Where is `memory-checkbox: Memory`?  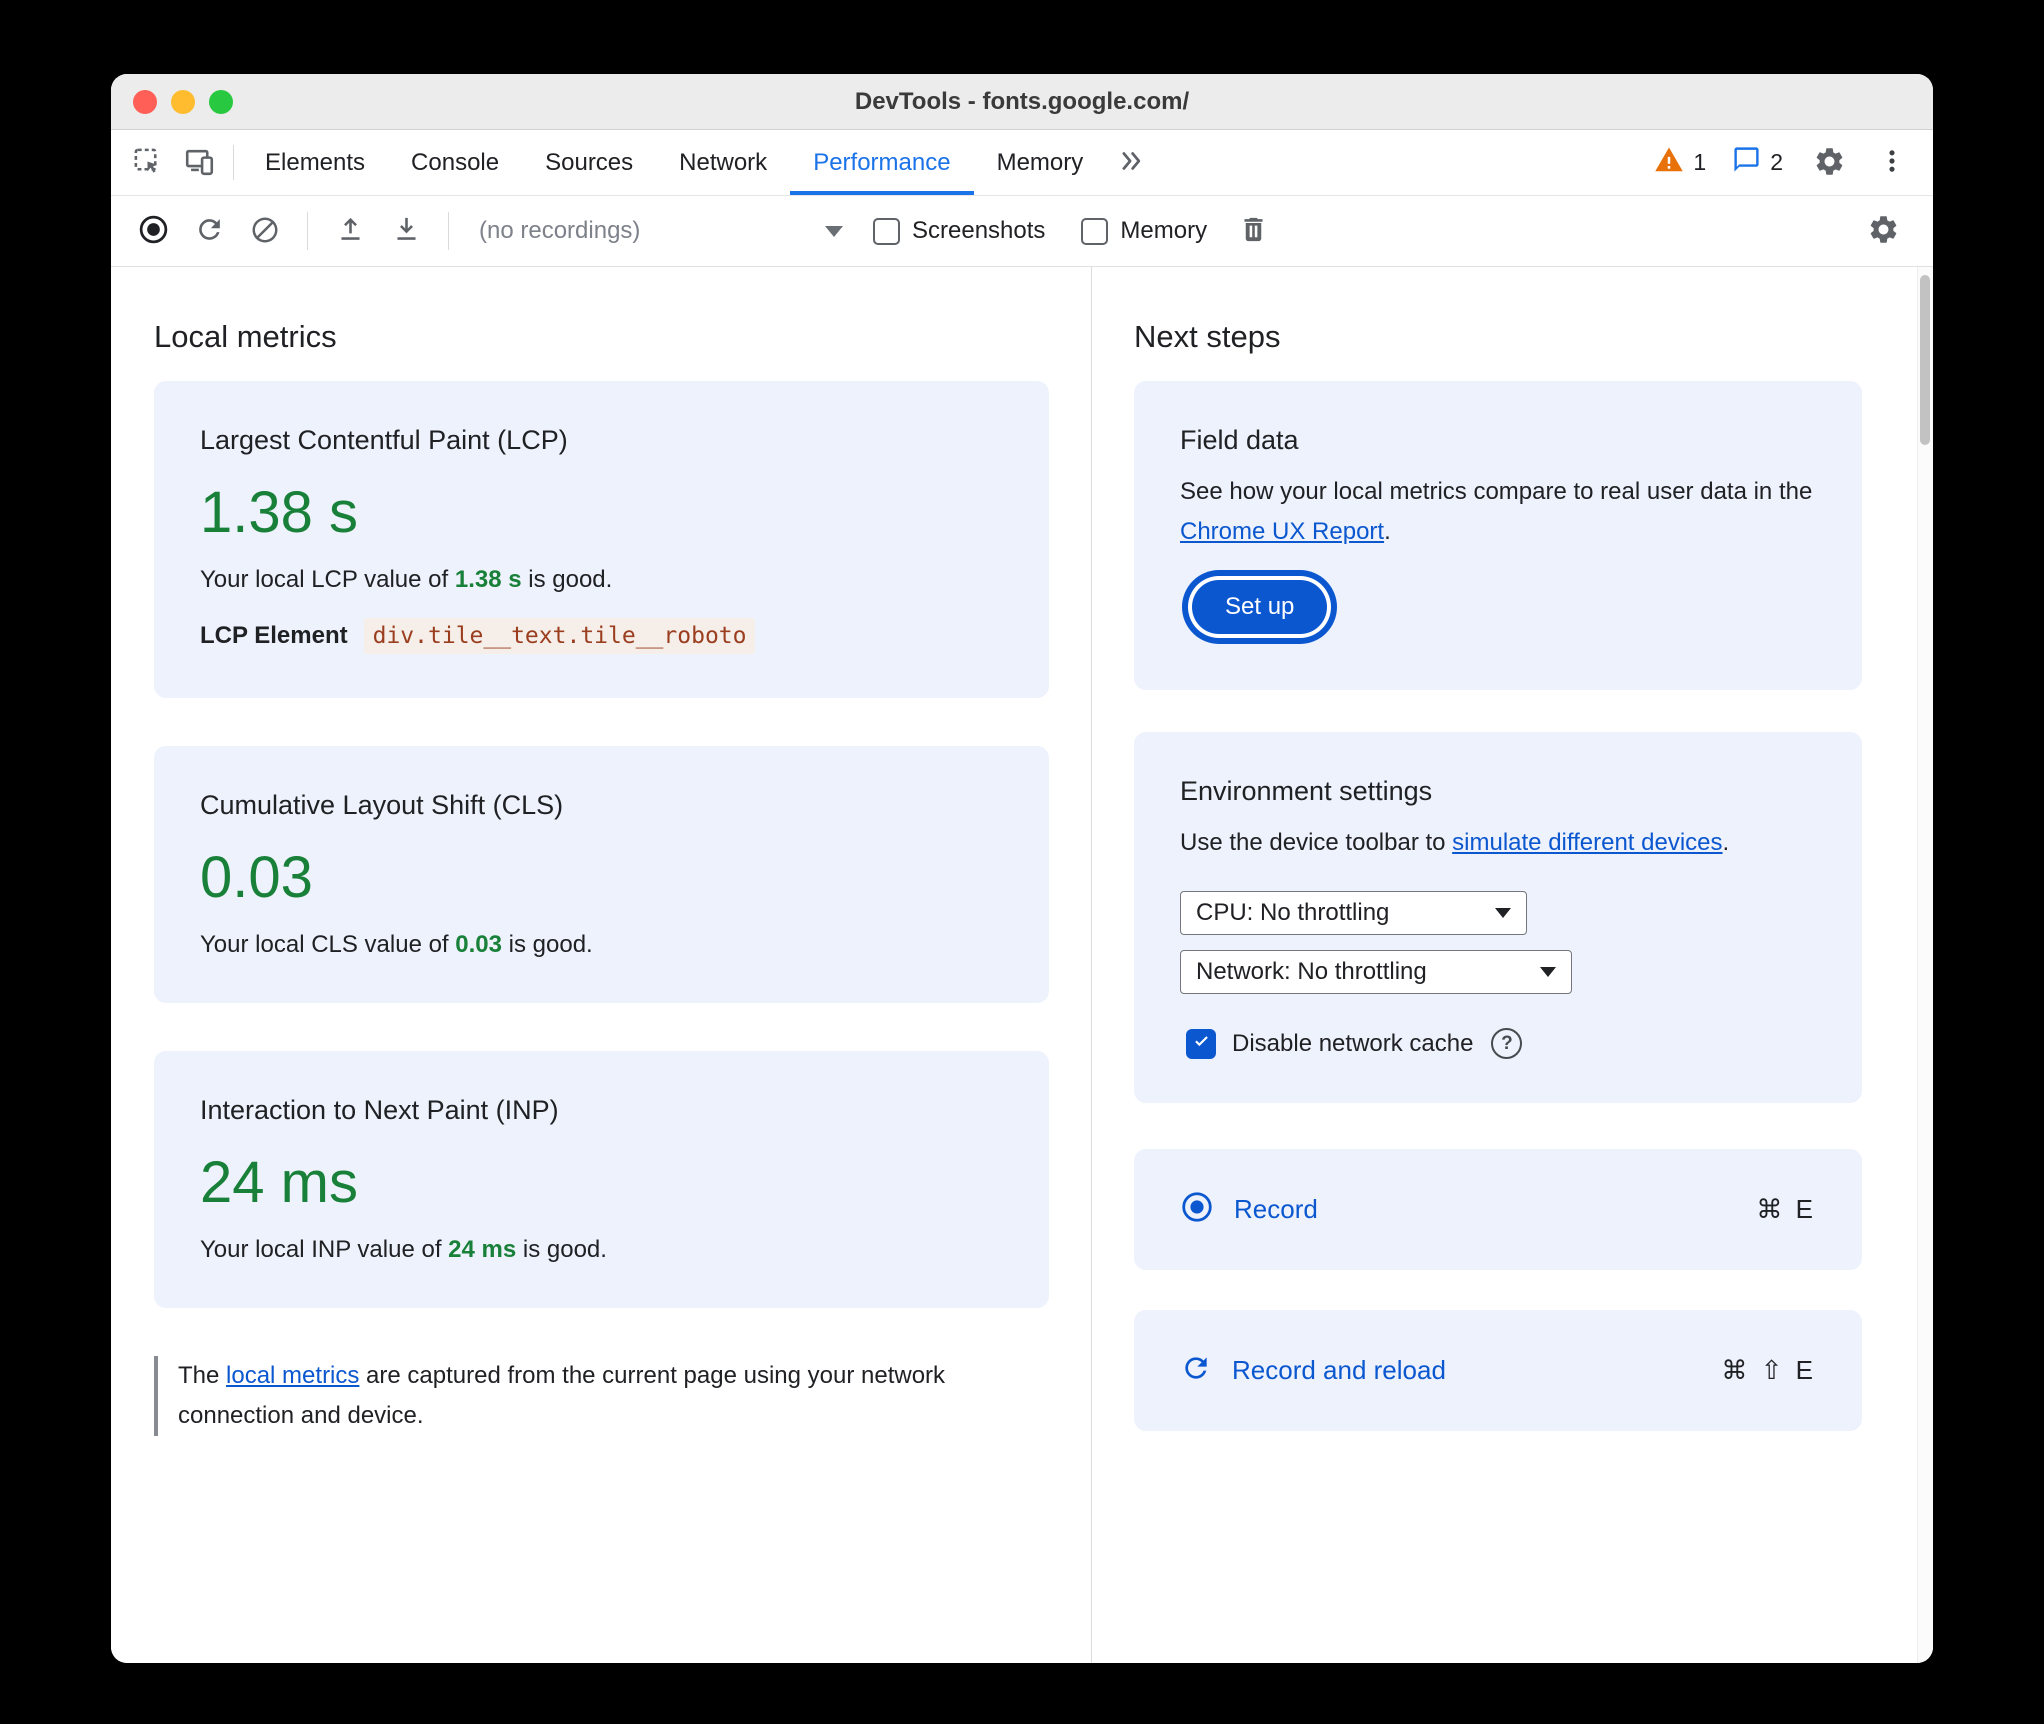 memory-checkbox: Memory is located at coordinates (1144, 231).